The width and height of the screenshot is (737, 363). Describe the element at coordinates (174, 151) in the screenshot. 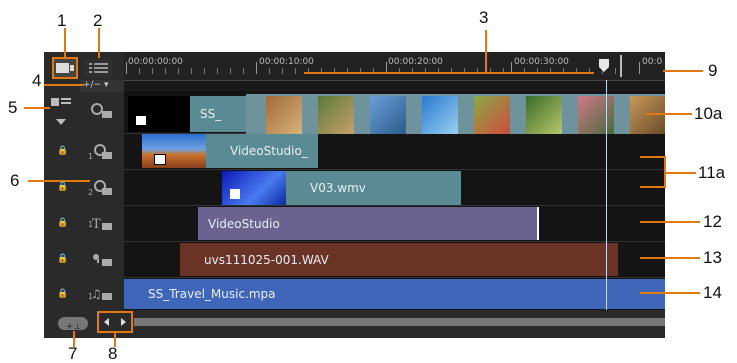

I see `overlay-image-clip` at that location.